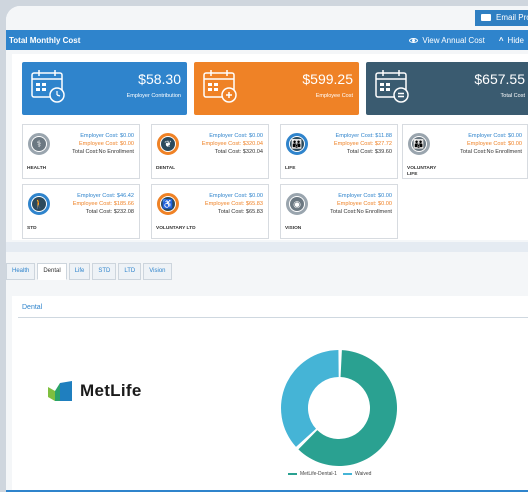 The width and height of the screenshot is (528, 492). Describe the element at coordinates (105, 196) in the screenshot. I see `employer-cost: Employer Cost: $46.42` at that location.